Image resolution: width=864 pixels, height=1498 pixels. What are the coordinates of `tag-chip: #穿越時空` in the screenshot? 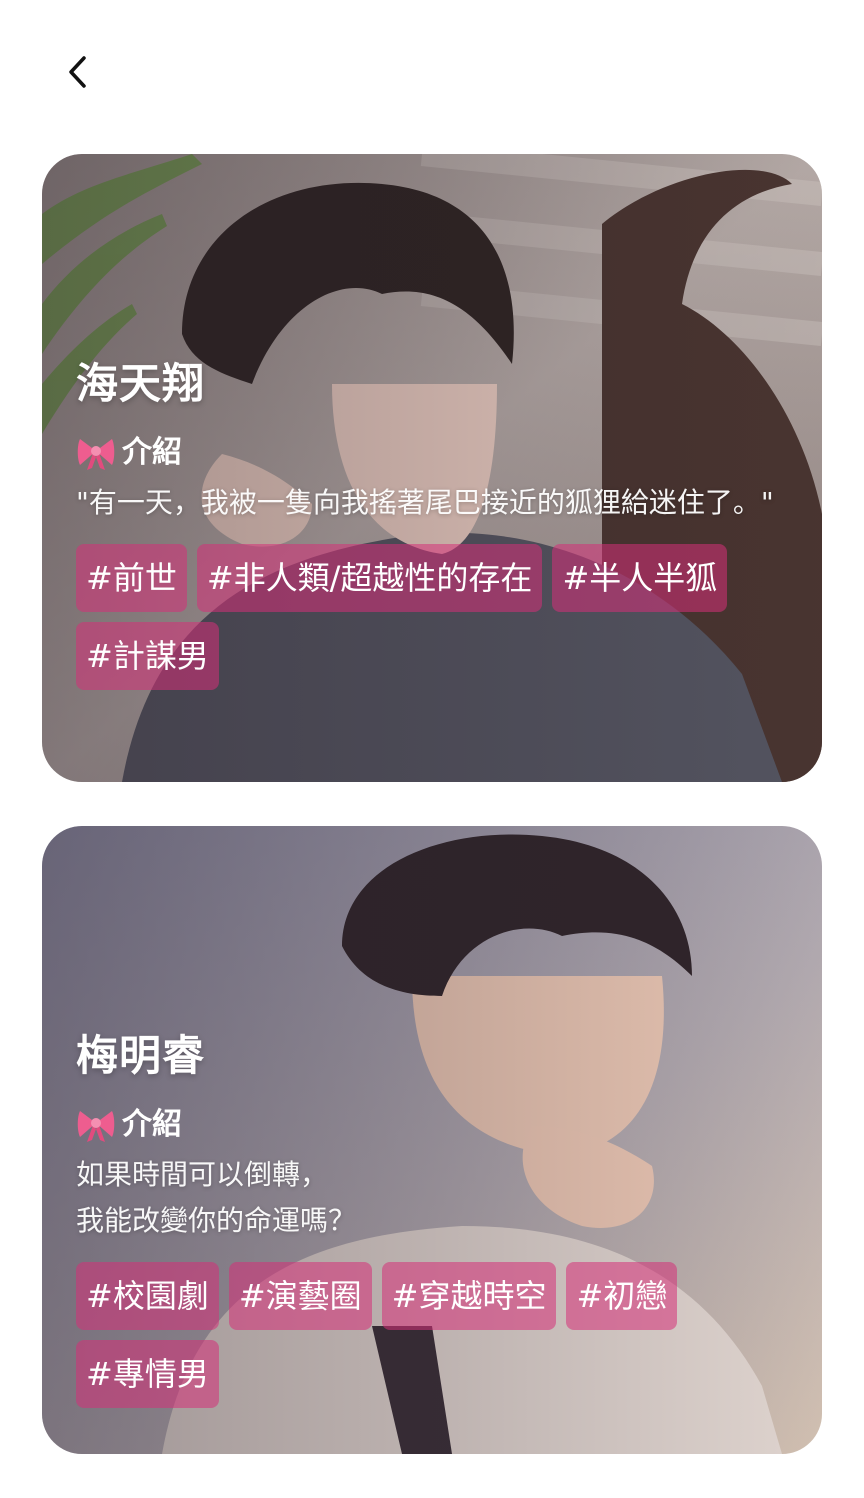 It's located at (469, 1296).